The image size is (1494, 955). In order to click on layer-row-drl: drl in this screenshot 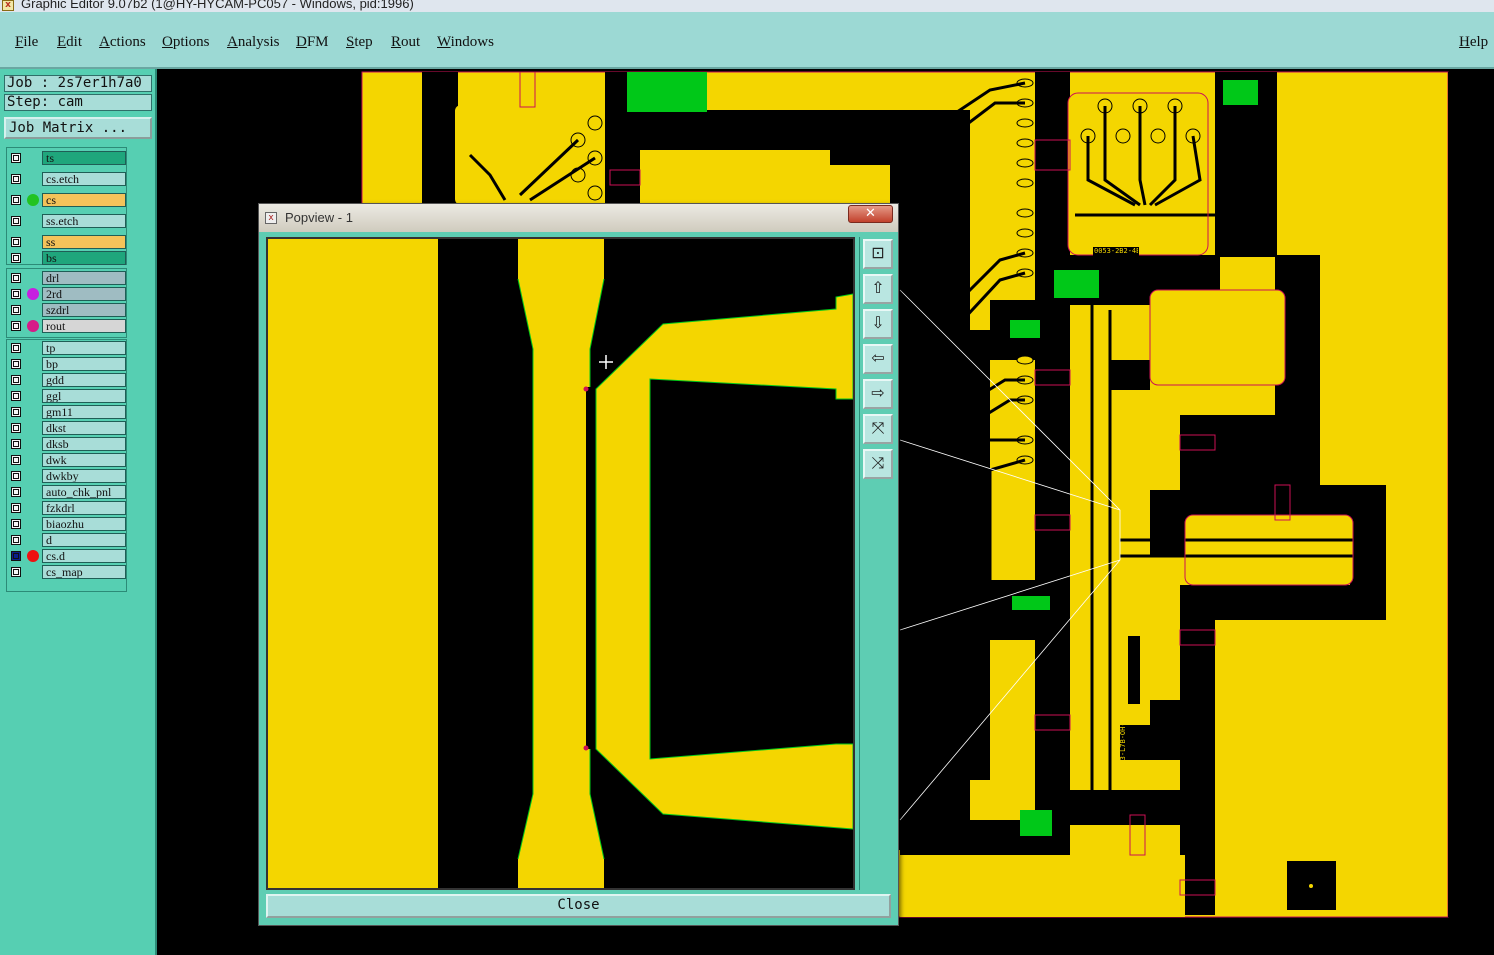, I will do `click(67, 278)`.